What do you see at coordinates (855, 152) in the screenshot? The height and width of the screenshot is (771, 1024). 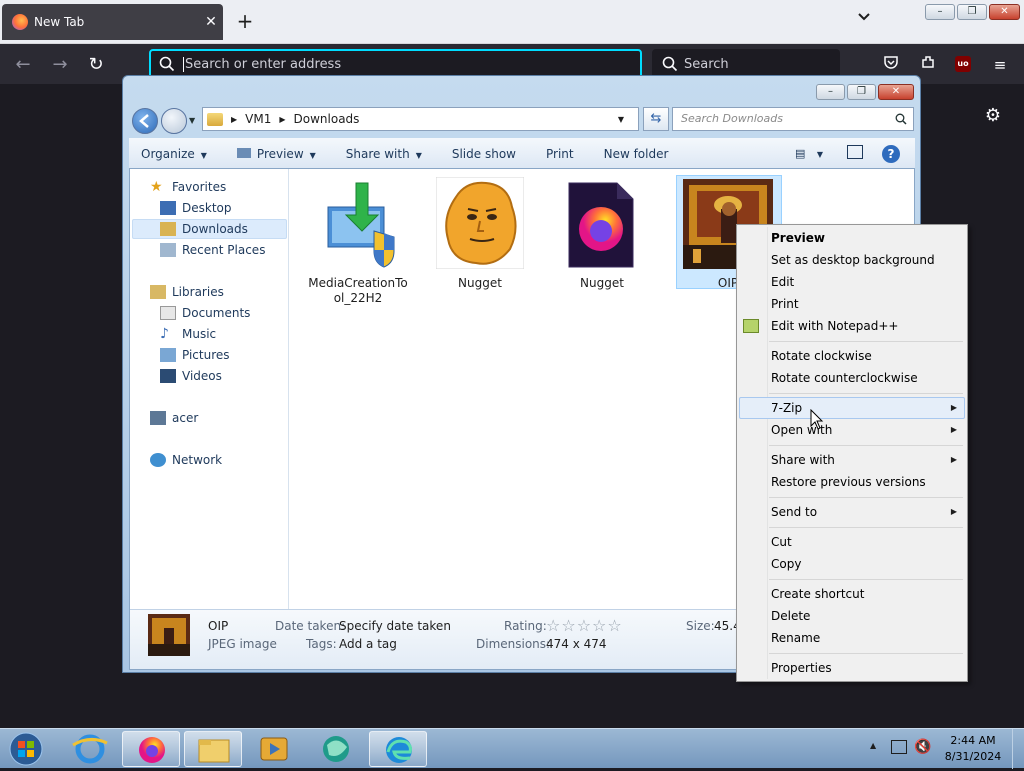 I see `preview-pane-icon` at bounding box center [855, 152].